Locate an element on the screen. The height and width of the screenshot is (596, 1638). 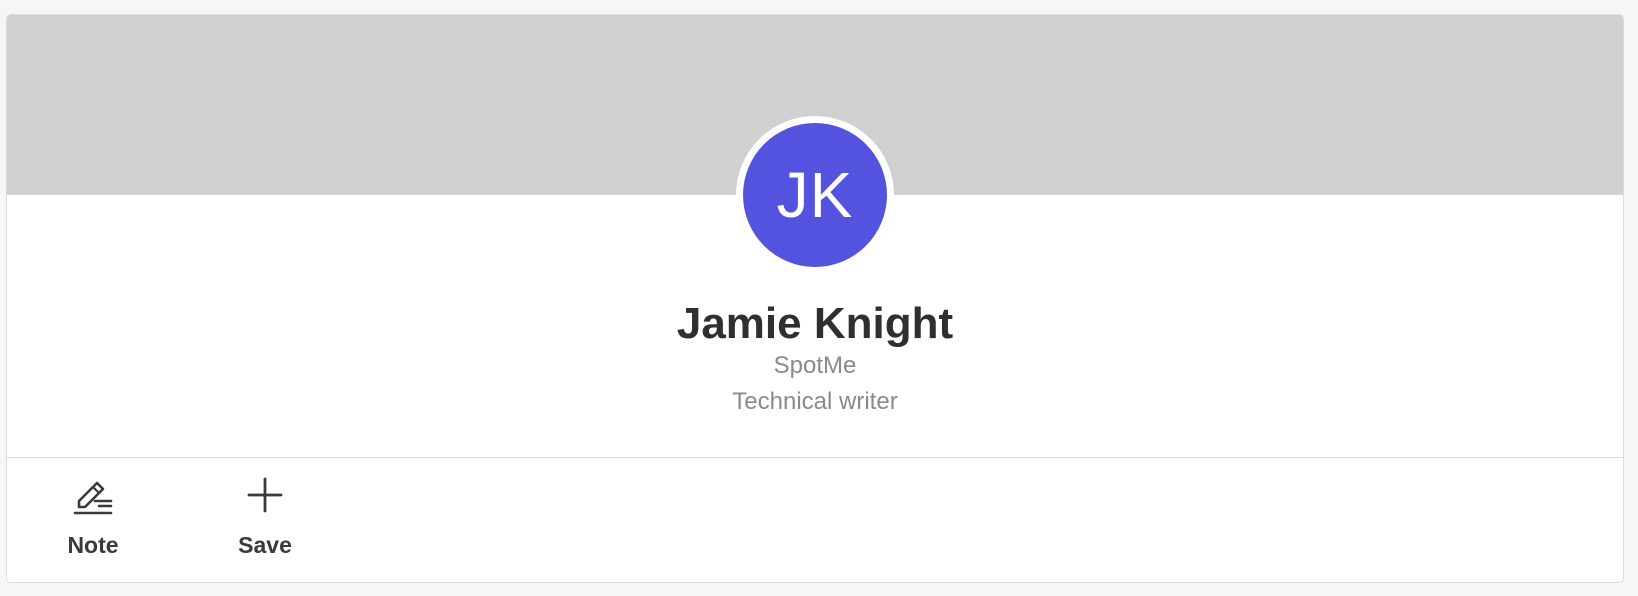
save-label: Save is located at coordinates (265, 545).